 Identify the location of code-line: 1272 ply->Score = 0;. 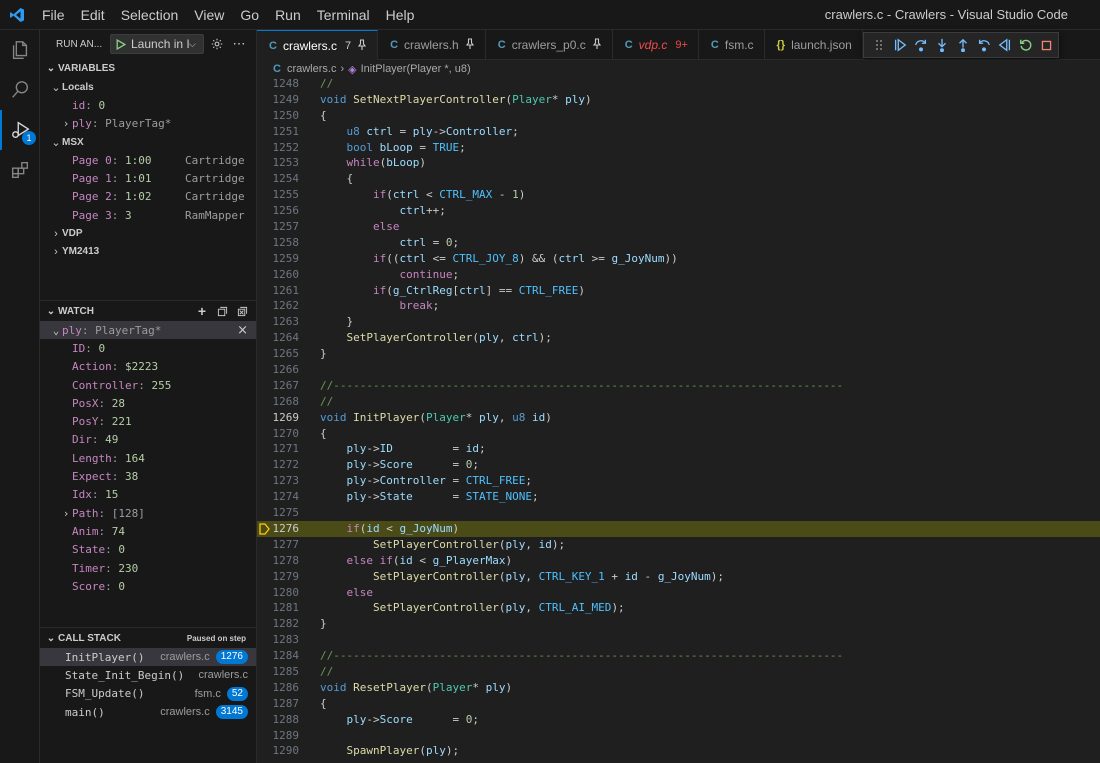
(678, 465).